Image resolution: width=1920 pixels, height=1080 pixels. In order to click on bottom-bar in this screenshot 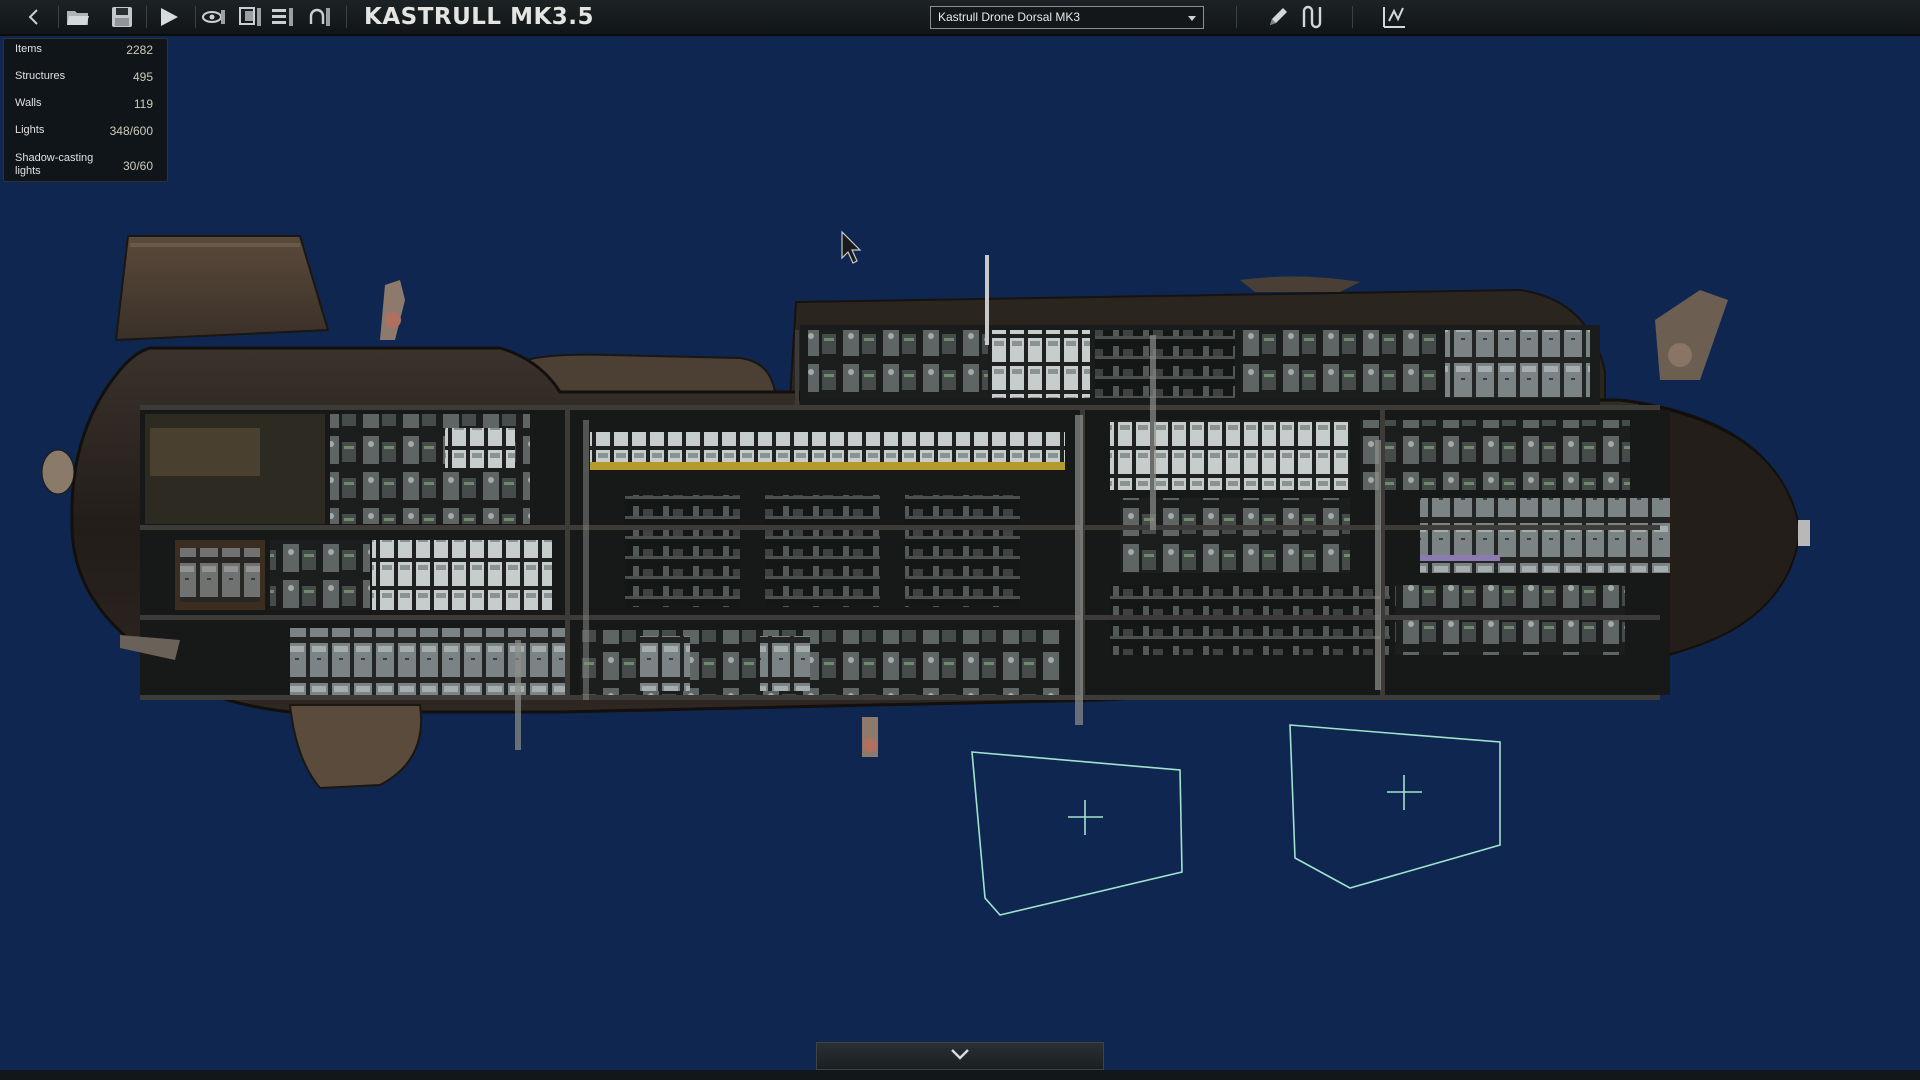, I will do `click(960, 1075)`.